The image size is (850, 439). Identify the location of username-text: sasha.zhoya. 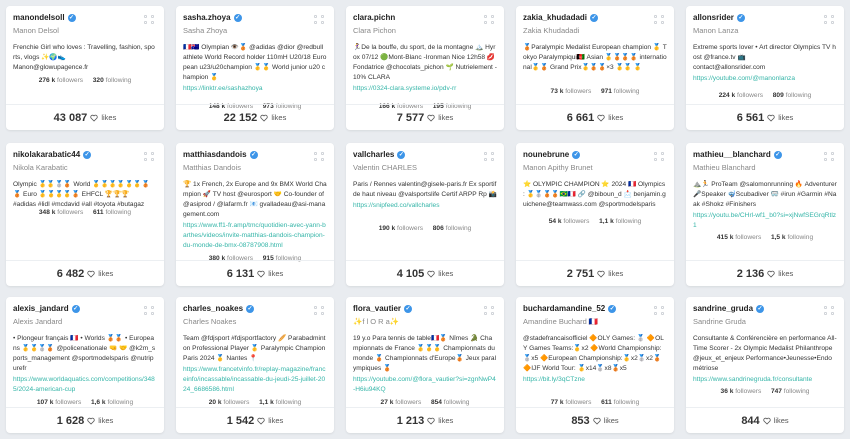
(207, 17).